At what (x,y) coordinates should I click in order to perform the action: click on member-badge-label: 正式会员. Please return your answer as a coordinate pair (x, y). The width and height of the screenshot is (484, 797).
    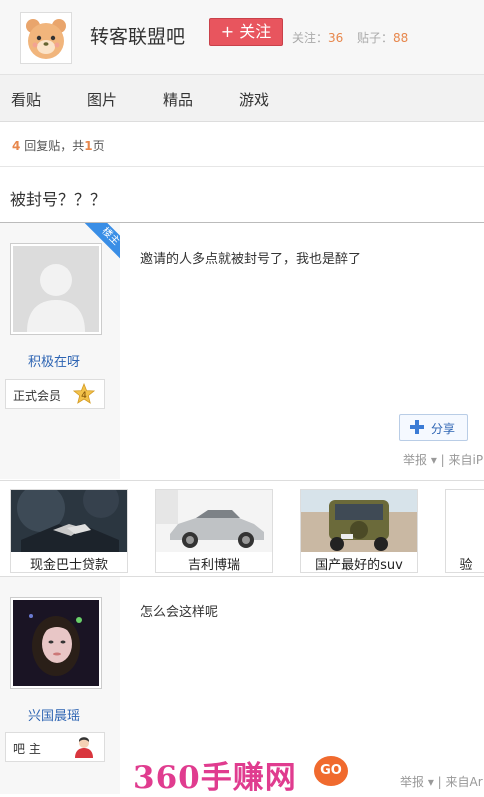
    Looking at the image, I should click on (37, 396).